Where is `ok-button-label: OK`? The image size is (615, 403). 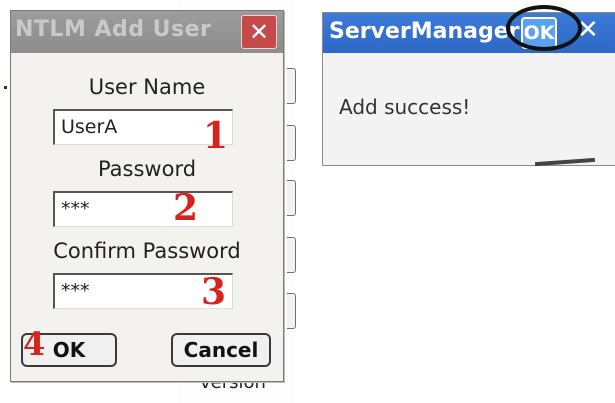 ok-button-label: OK is located at coordinates (69, 350).